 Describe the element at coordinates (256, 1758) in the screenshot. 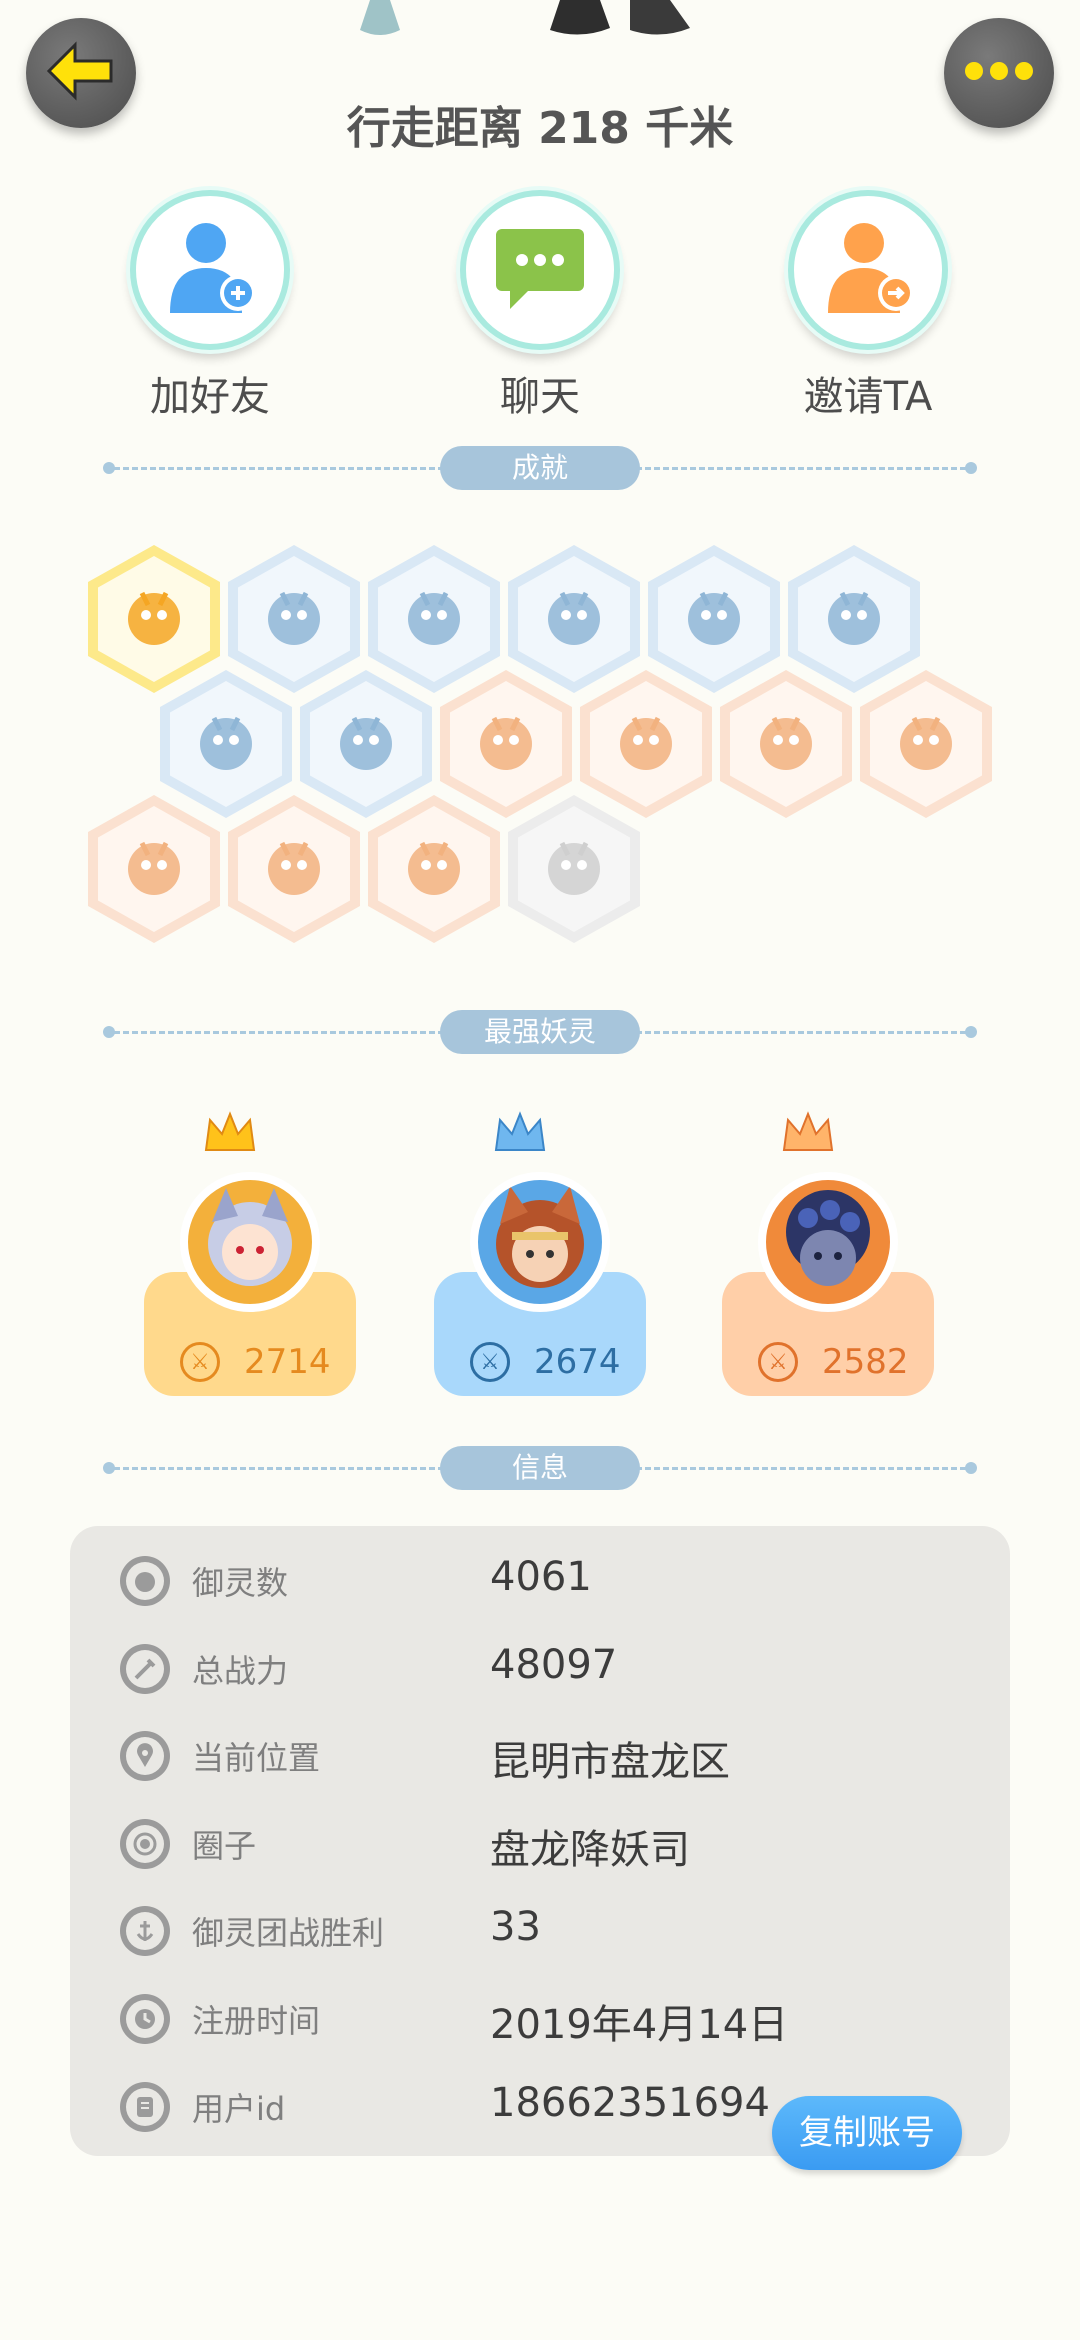

I see `info-key: 当前位置` at that location.